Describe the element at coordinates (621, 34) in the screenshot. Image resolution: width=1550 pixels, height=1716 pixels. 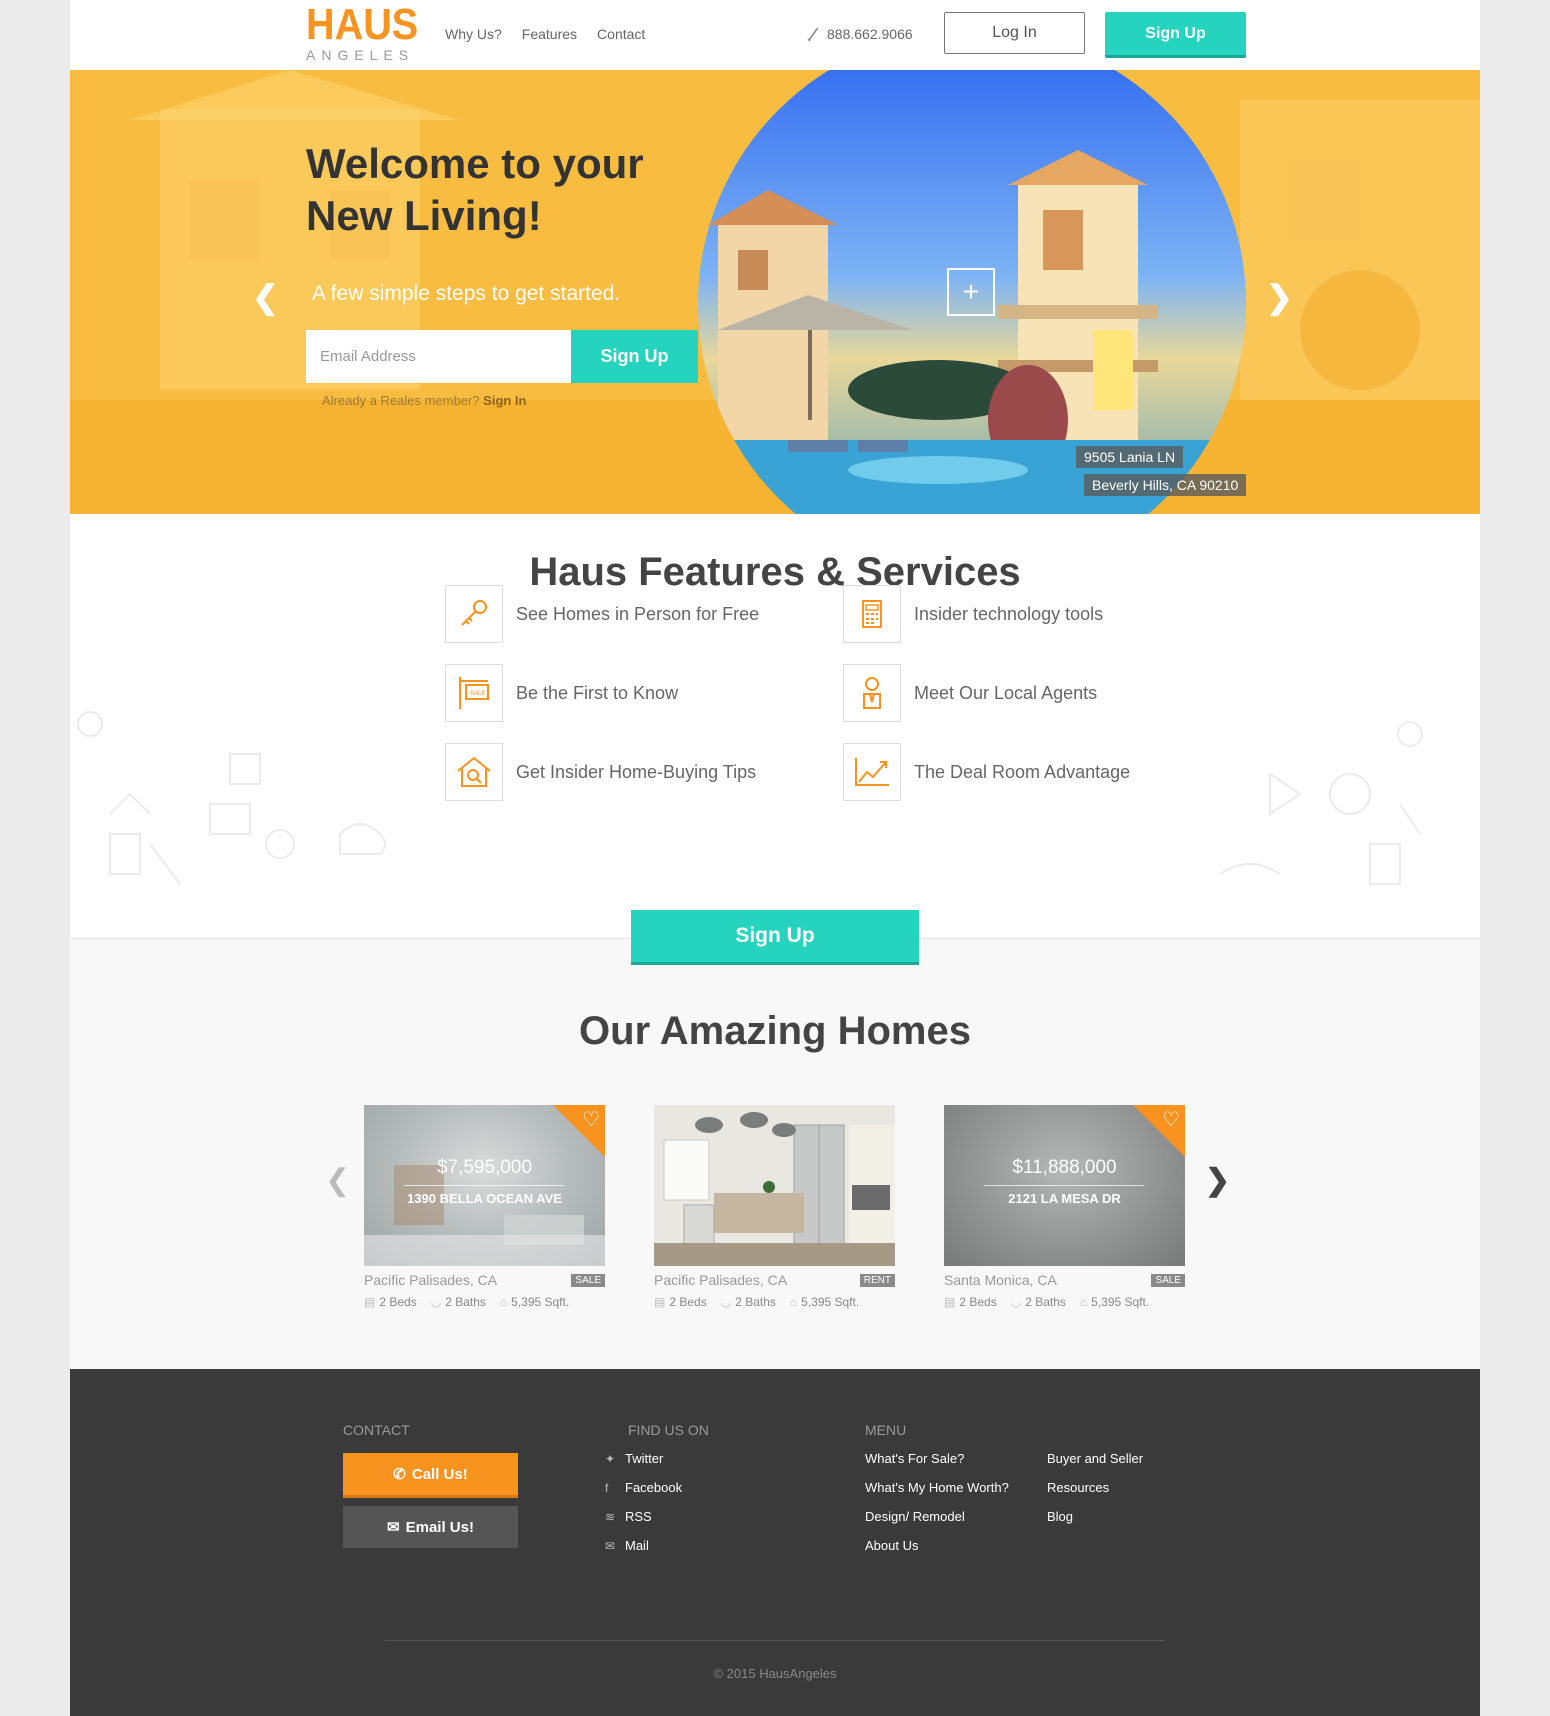
I see `nav-item-contact: Contact` at that location.